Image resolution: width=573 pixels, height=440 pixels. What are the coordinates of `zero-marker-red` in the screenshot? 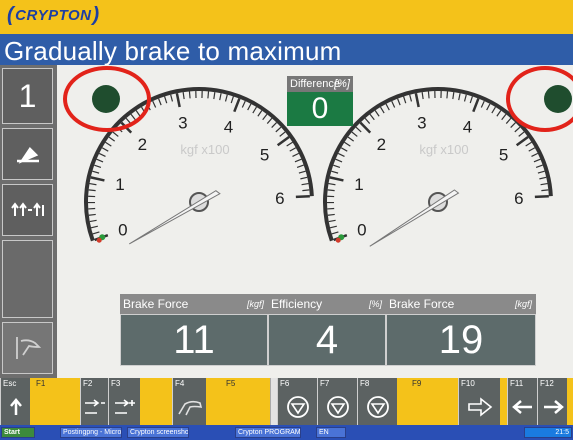 It's located at (99, 240).